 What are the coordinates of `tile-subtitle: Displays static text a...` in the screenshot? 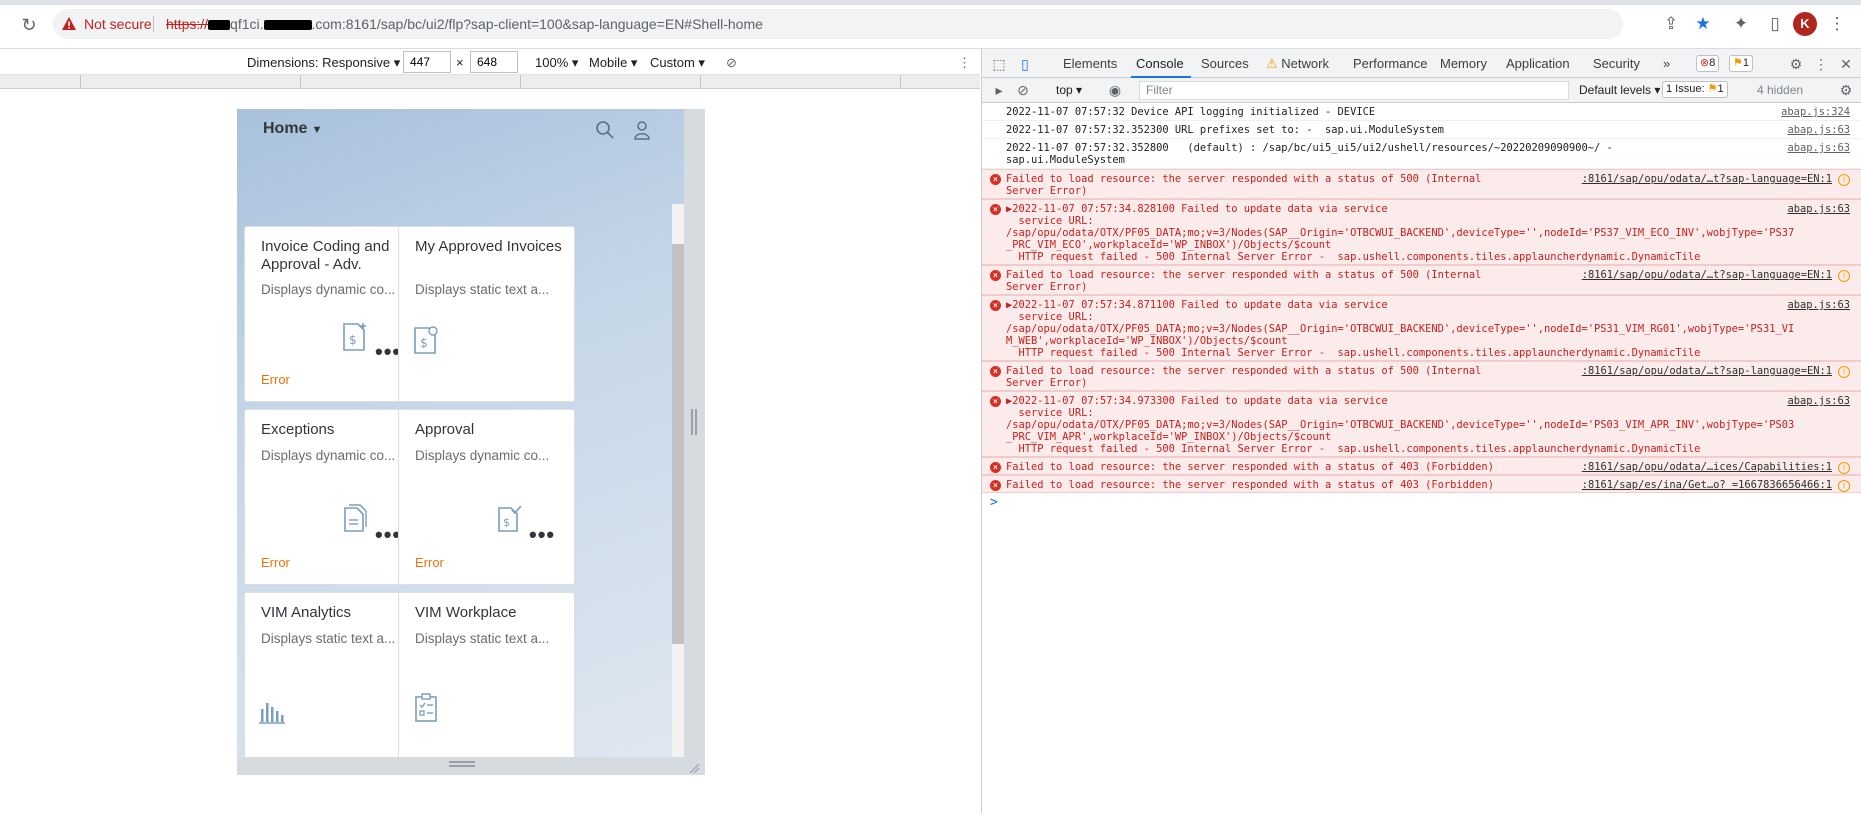 It's located at (328, 638).